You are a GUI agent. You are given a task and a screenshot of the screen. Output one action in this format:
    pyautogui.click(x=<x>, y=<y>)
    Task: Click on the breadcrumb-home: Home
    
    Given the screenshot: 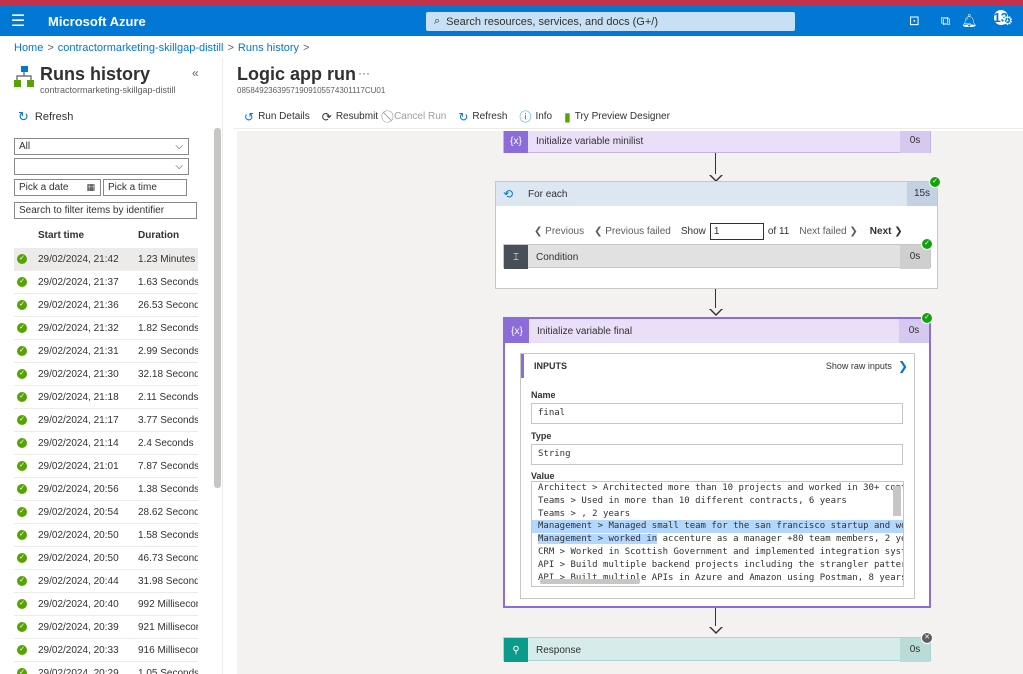 What is the action you would take?
    pyautogui.click(x=28, y=48)
    